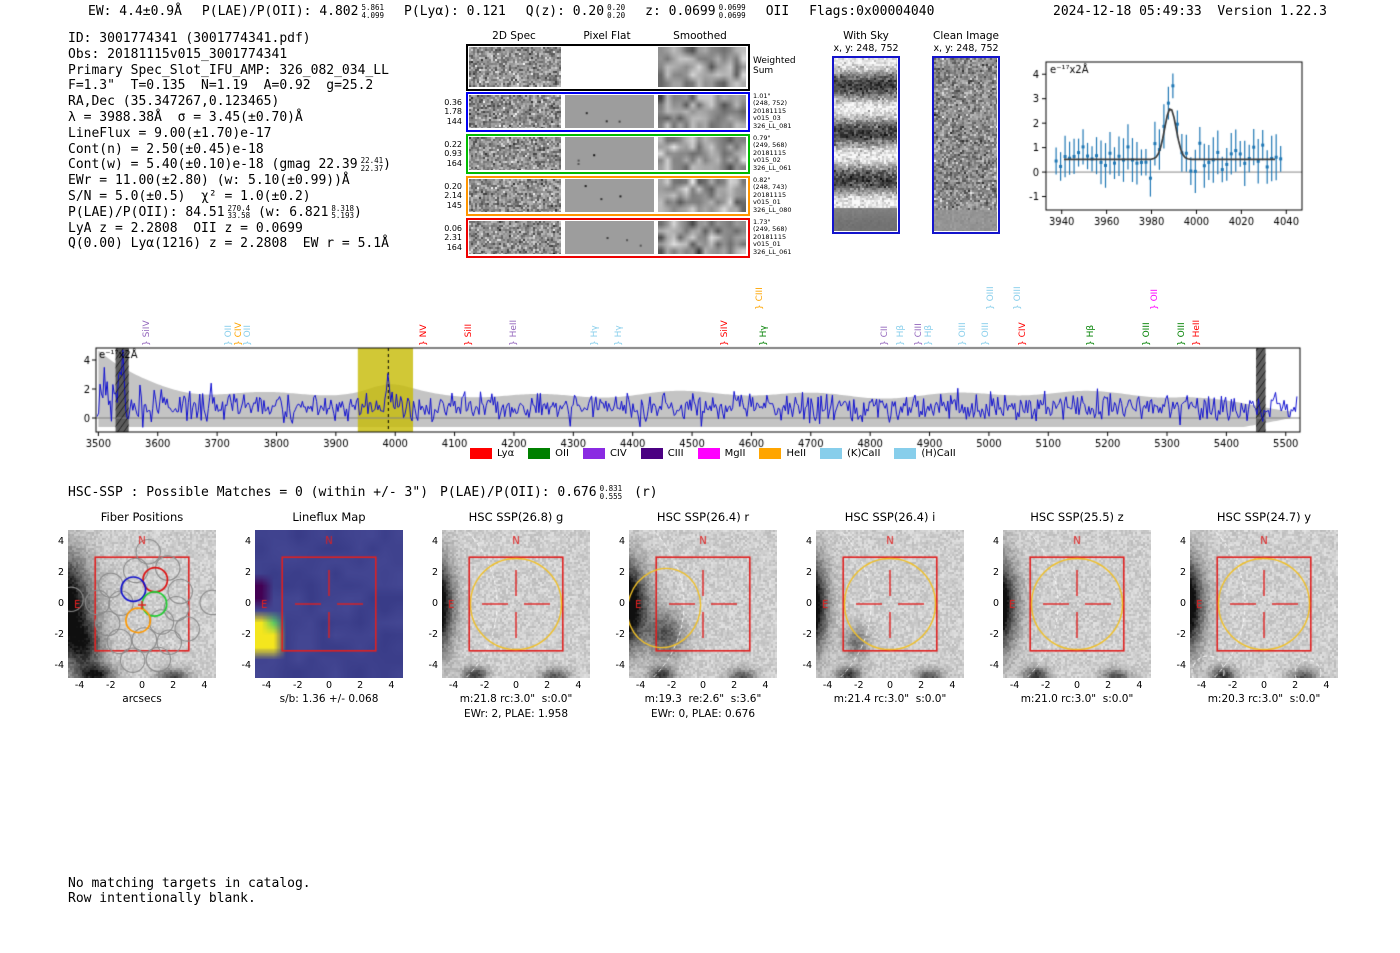 The image size is (1400, 953). What do you see at coordinates (697, 393) in the screenshot?
I see `full-spectrum-plot` at bounding box center [697, 393].